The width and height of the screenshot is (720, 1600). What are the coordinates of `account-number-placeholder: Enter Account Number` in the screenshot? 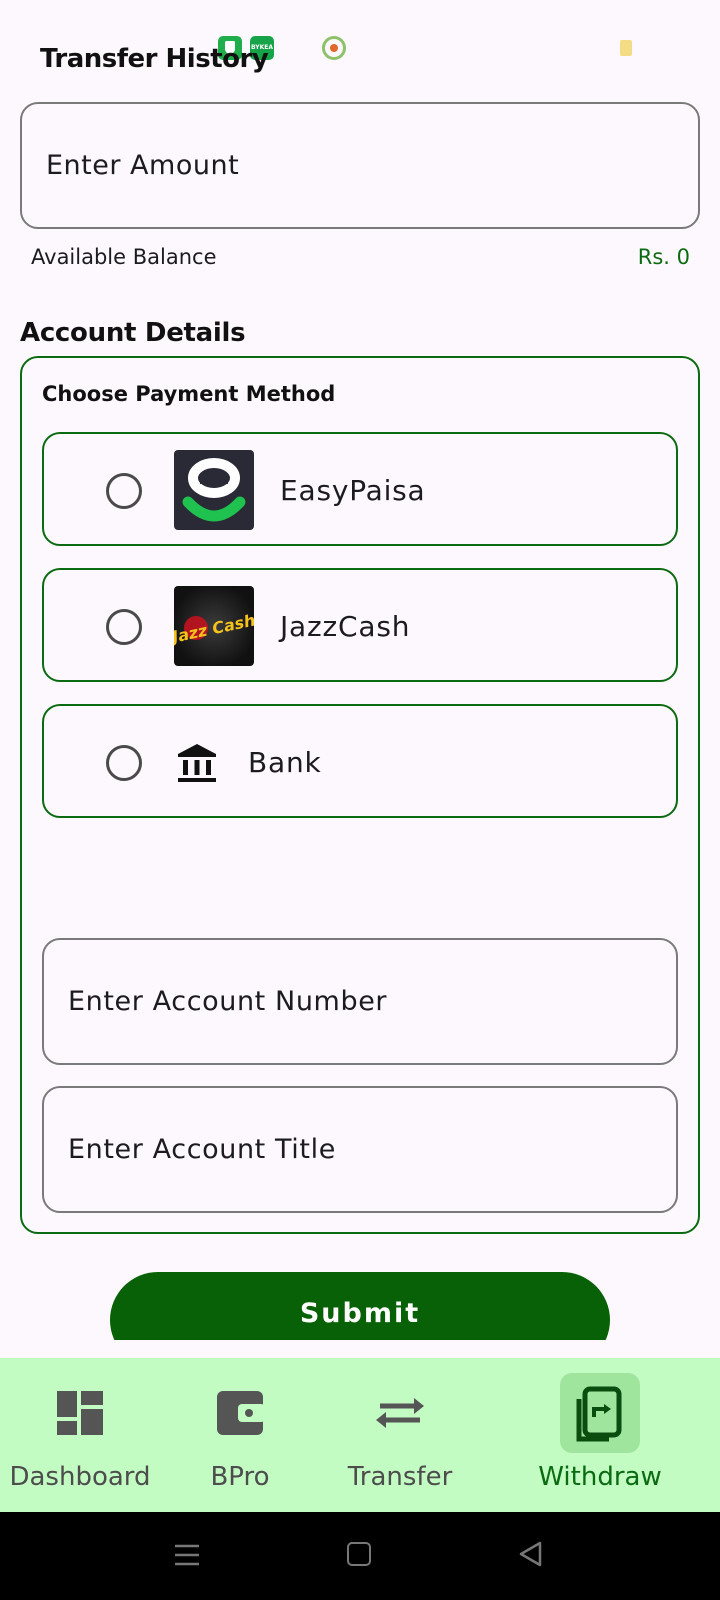 It's located at (228, 1001).